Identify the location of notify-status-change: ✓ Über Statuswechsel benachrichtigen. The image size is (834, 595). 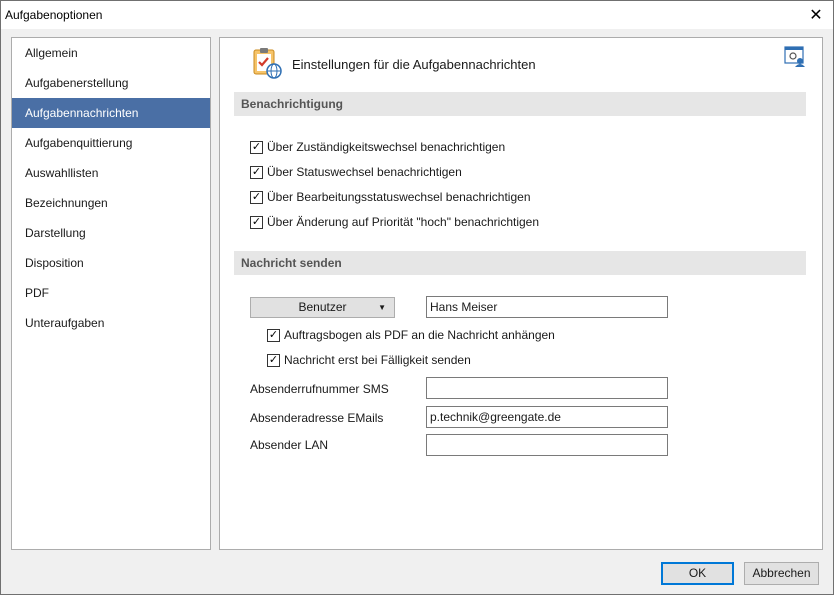
(356, 172).